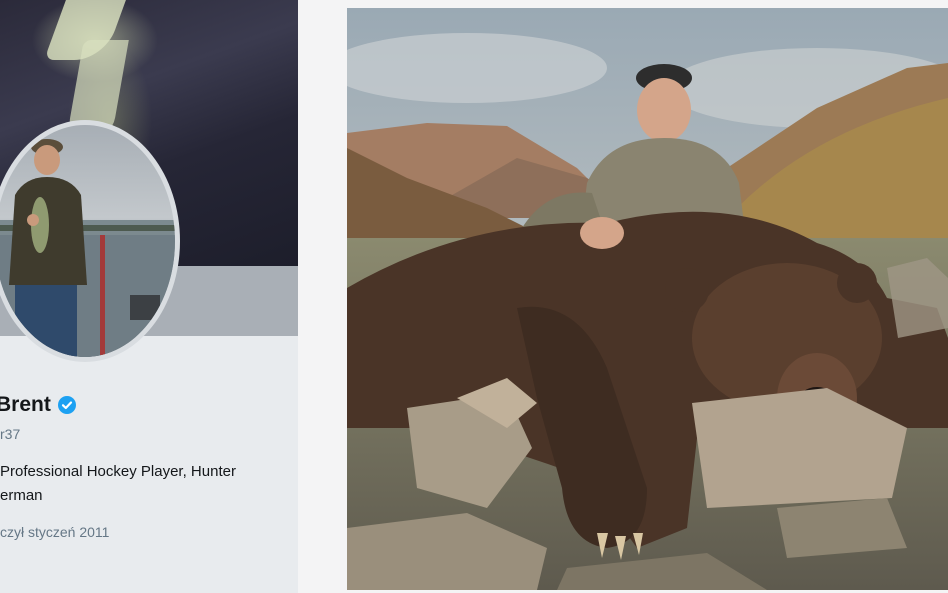  I want to click on profile-handle: r37, so click(10, 434).